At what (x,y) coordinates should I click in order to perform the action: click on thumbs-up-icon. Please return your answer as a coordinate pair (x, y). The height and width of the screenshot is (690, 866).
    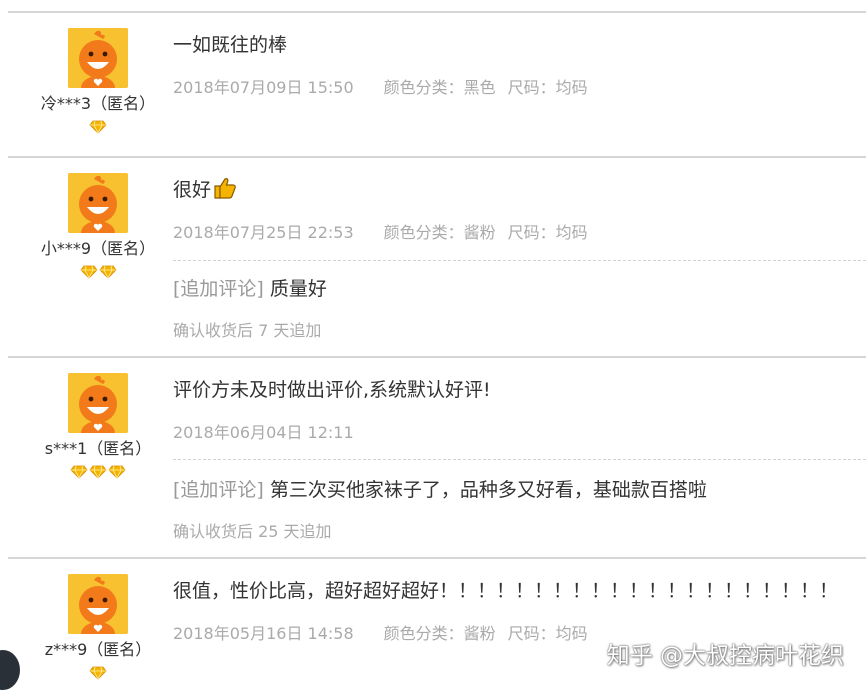
    Looking at the image, I should click on (225, 190).